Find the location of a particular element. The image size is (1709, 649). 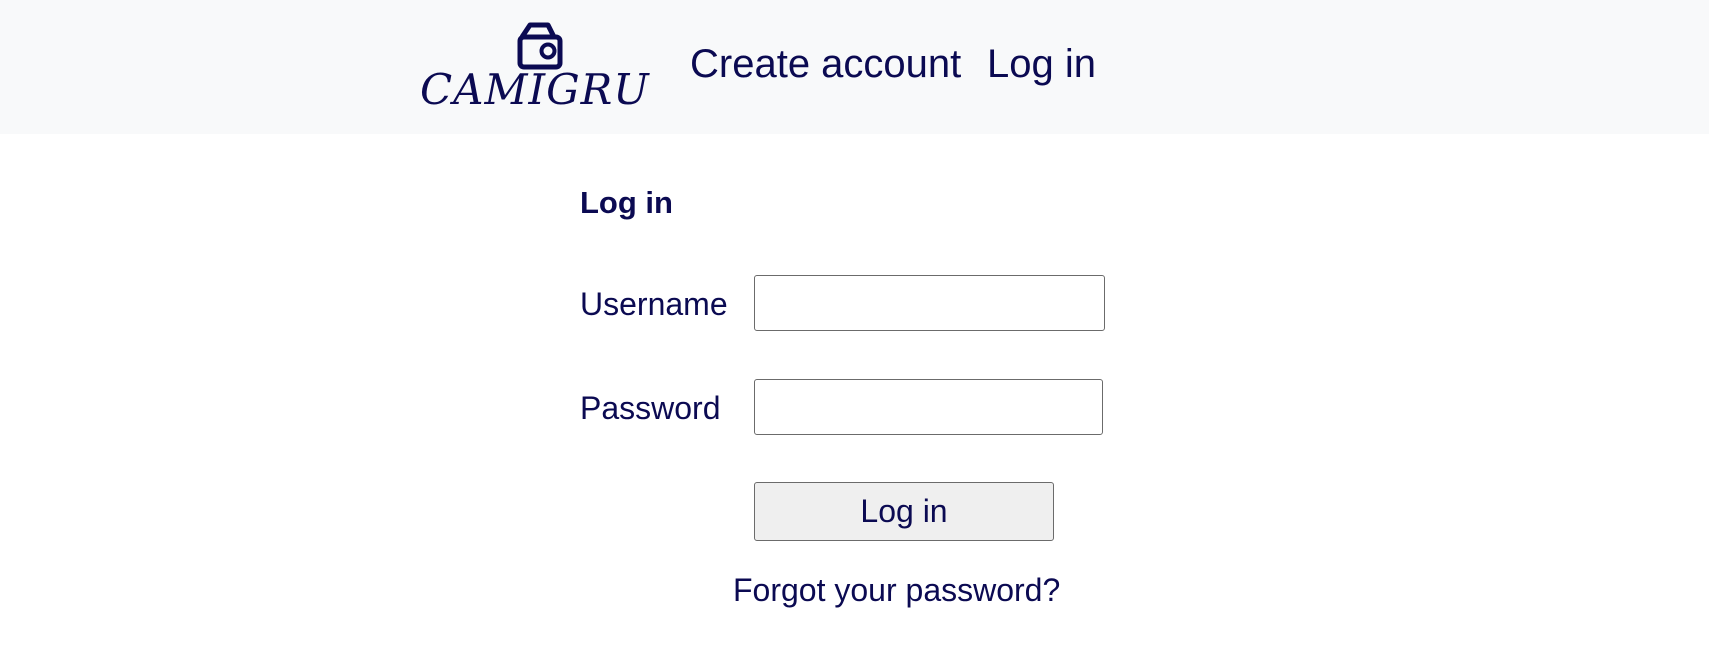

nav-create-account-link: Create account is located at coordinates (825, 64).